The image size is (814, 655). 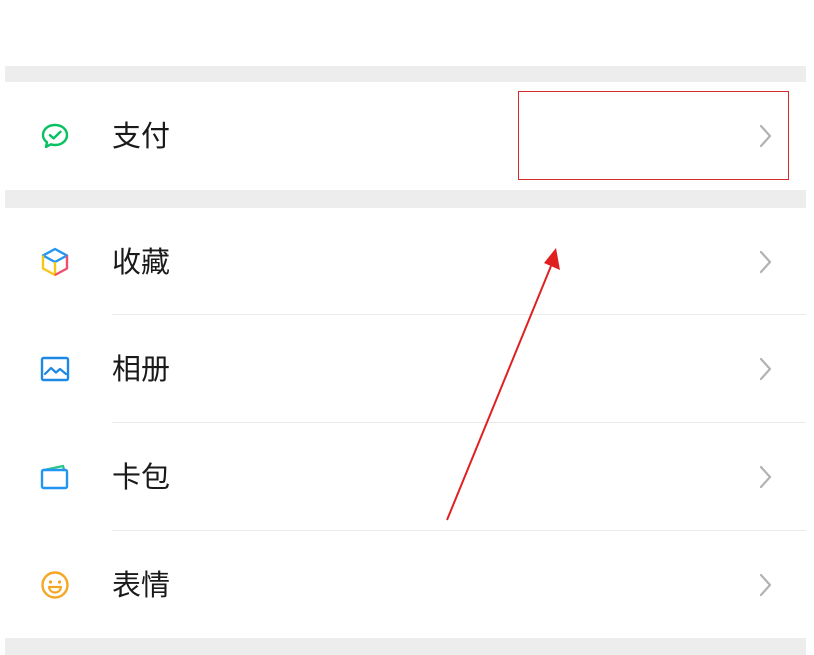 I want to click on wechat-pay-icon, so click(x=55, y=136).